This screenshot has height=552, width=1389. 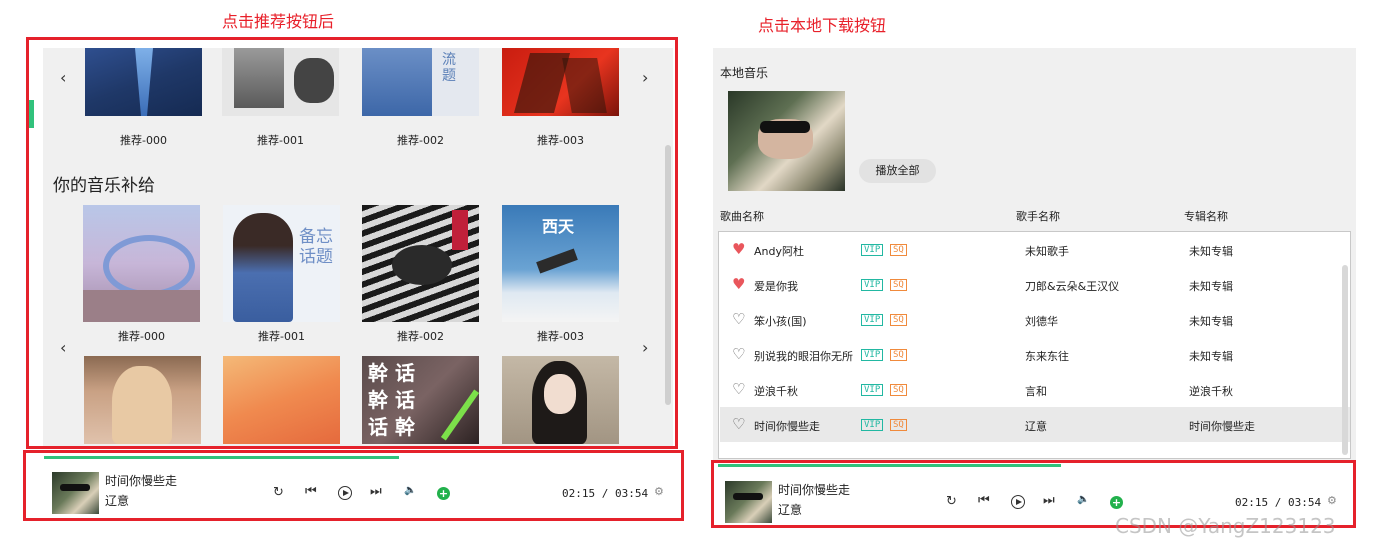 What do you see at coordinates (780, 321) in the screenshot?
I see `song-name: 笨小孩(国)` at bounding box center [780, 321].